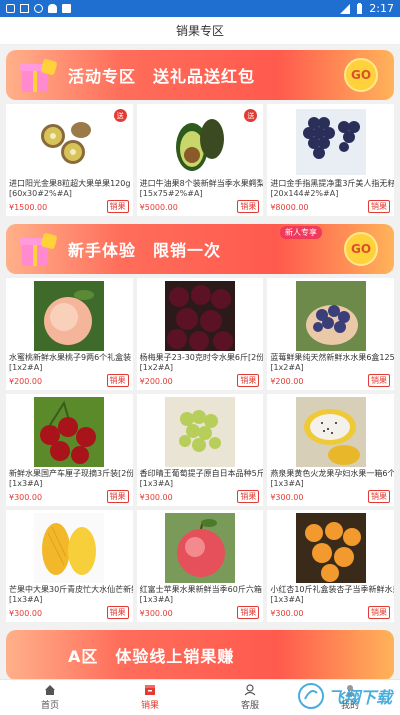 This screenshot has width=400, height=715. What do you see at coordinates (332, 357) in the screenshot?
I see `product-name: 蓝莓鲜果纯天然新鲜水水果6盒125g` at bounding box center [332, 357].